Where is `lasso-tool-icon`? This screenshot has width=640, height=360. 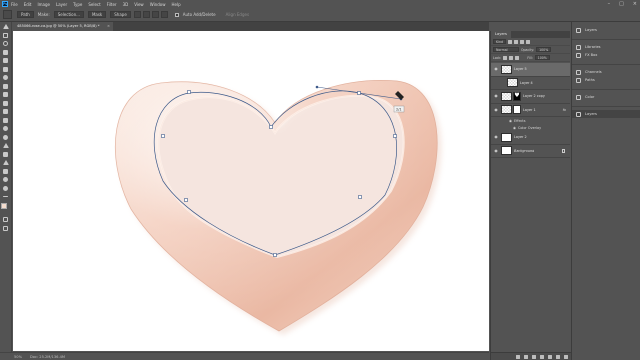
lasso-tool-icon is located at coordinates (6, 43).